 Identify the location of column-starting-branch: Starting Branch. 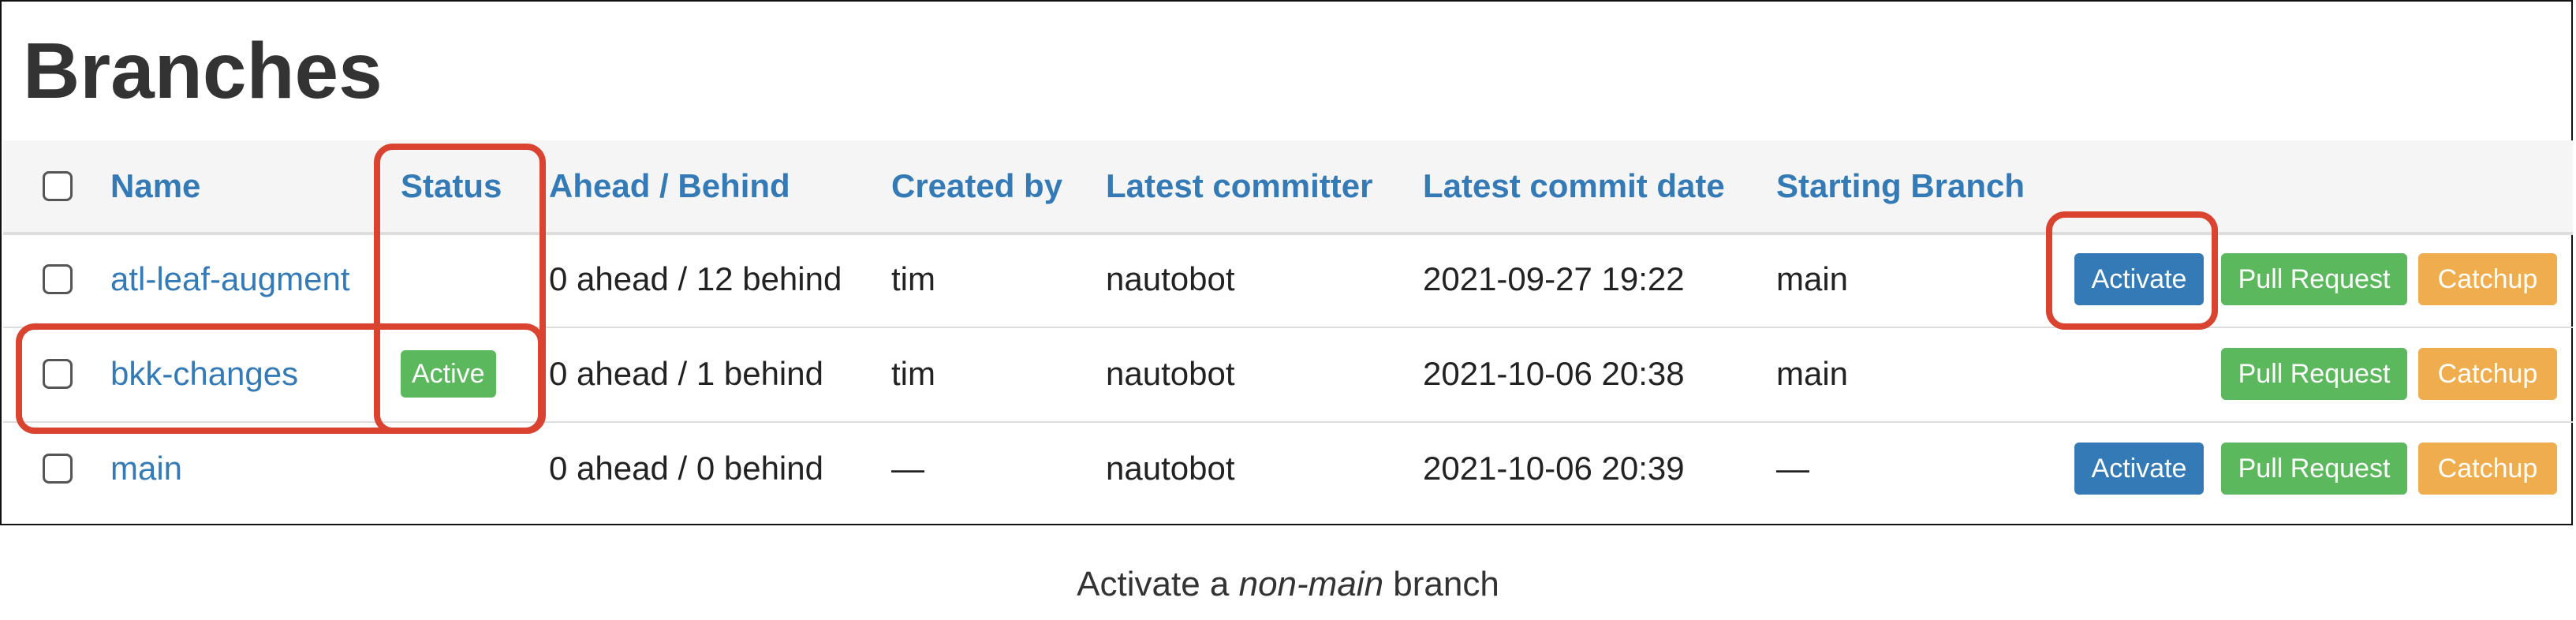
(1900, 186).